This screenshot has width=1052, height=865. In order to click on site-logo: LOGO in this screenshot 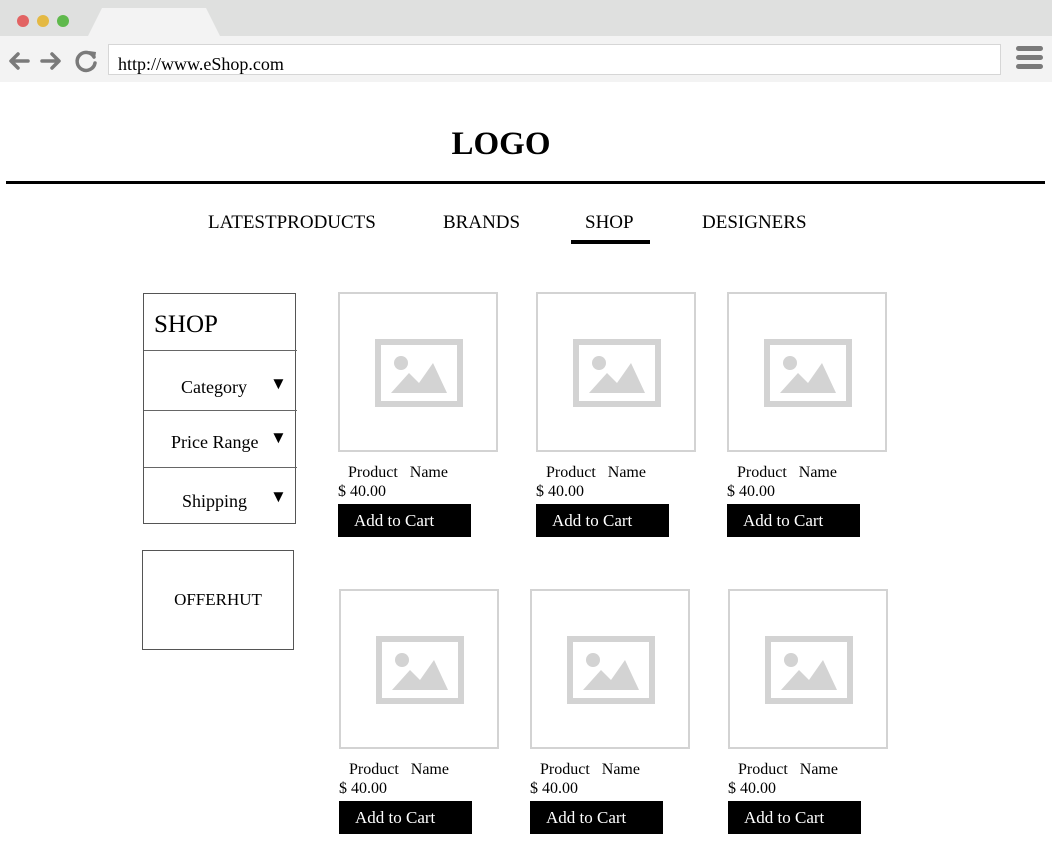, I will do `click(501, 144)`.